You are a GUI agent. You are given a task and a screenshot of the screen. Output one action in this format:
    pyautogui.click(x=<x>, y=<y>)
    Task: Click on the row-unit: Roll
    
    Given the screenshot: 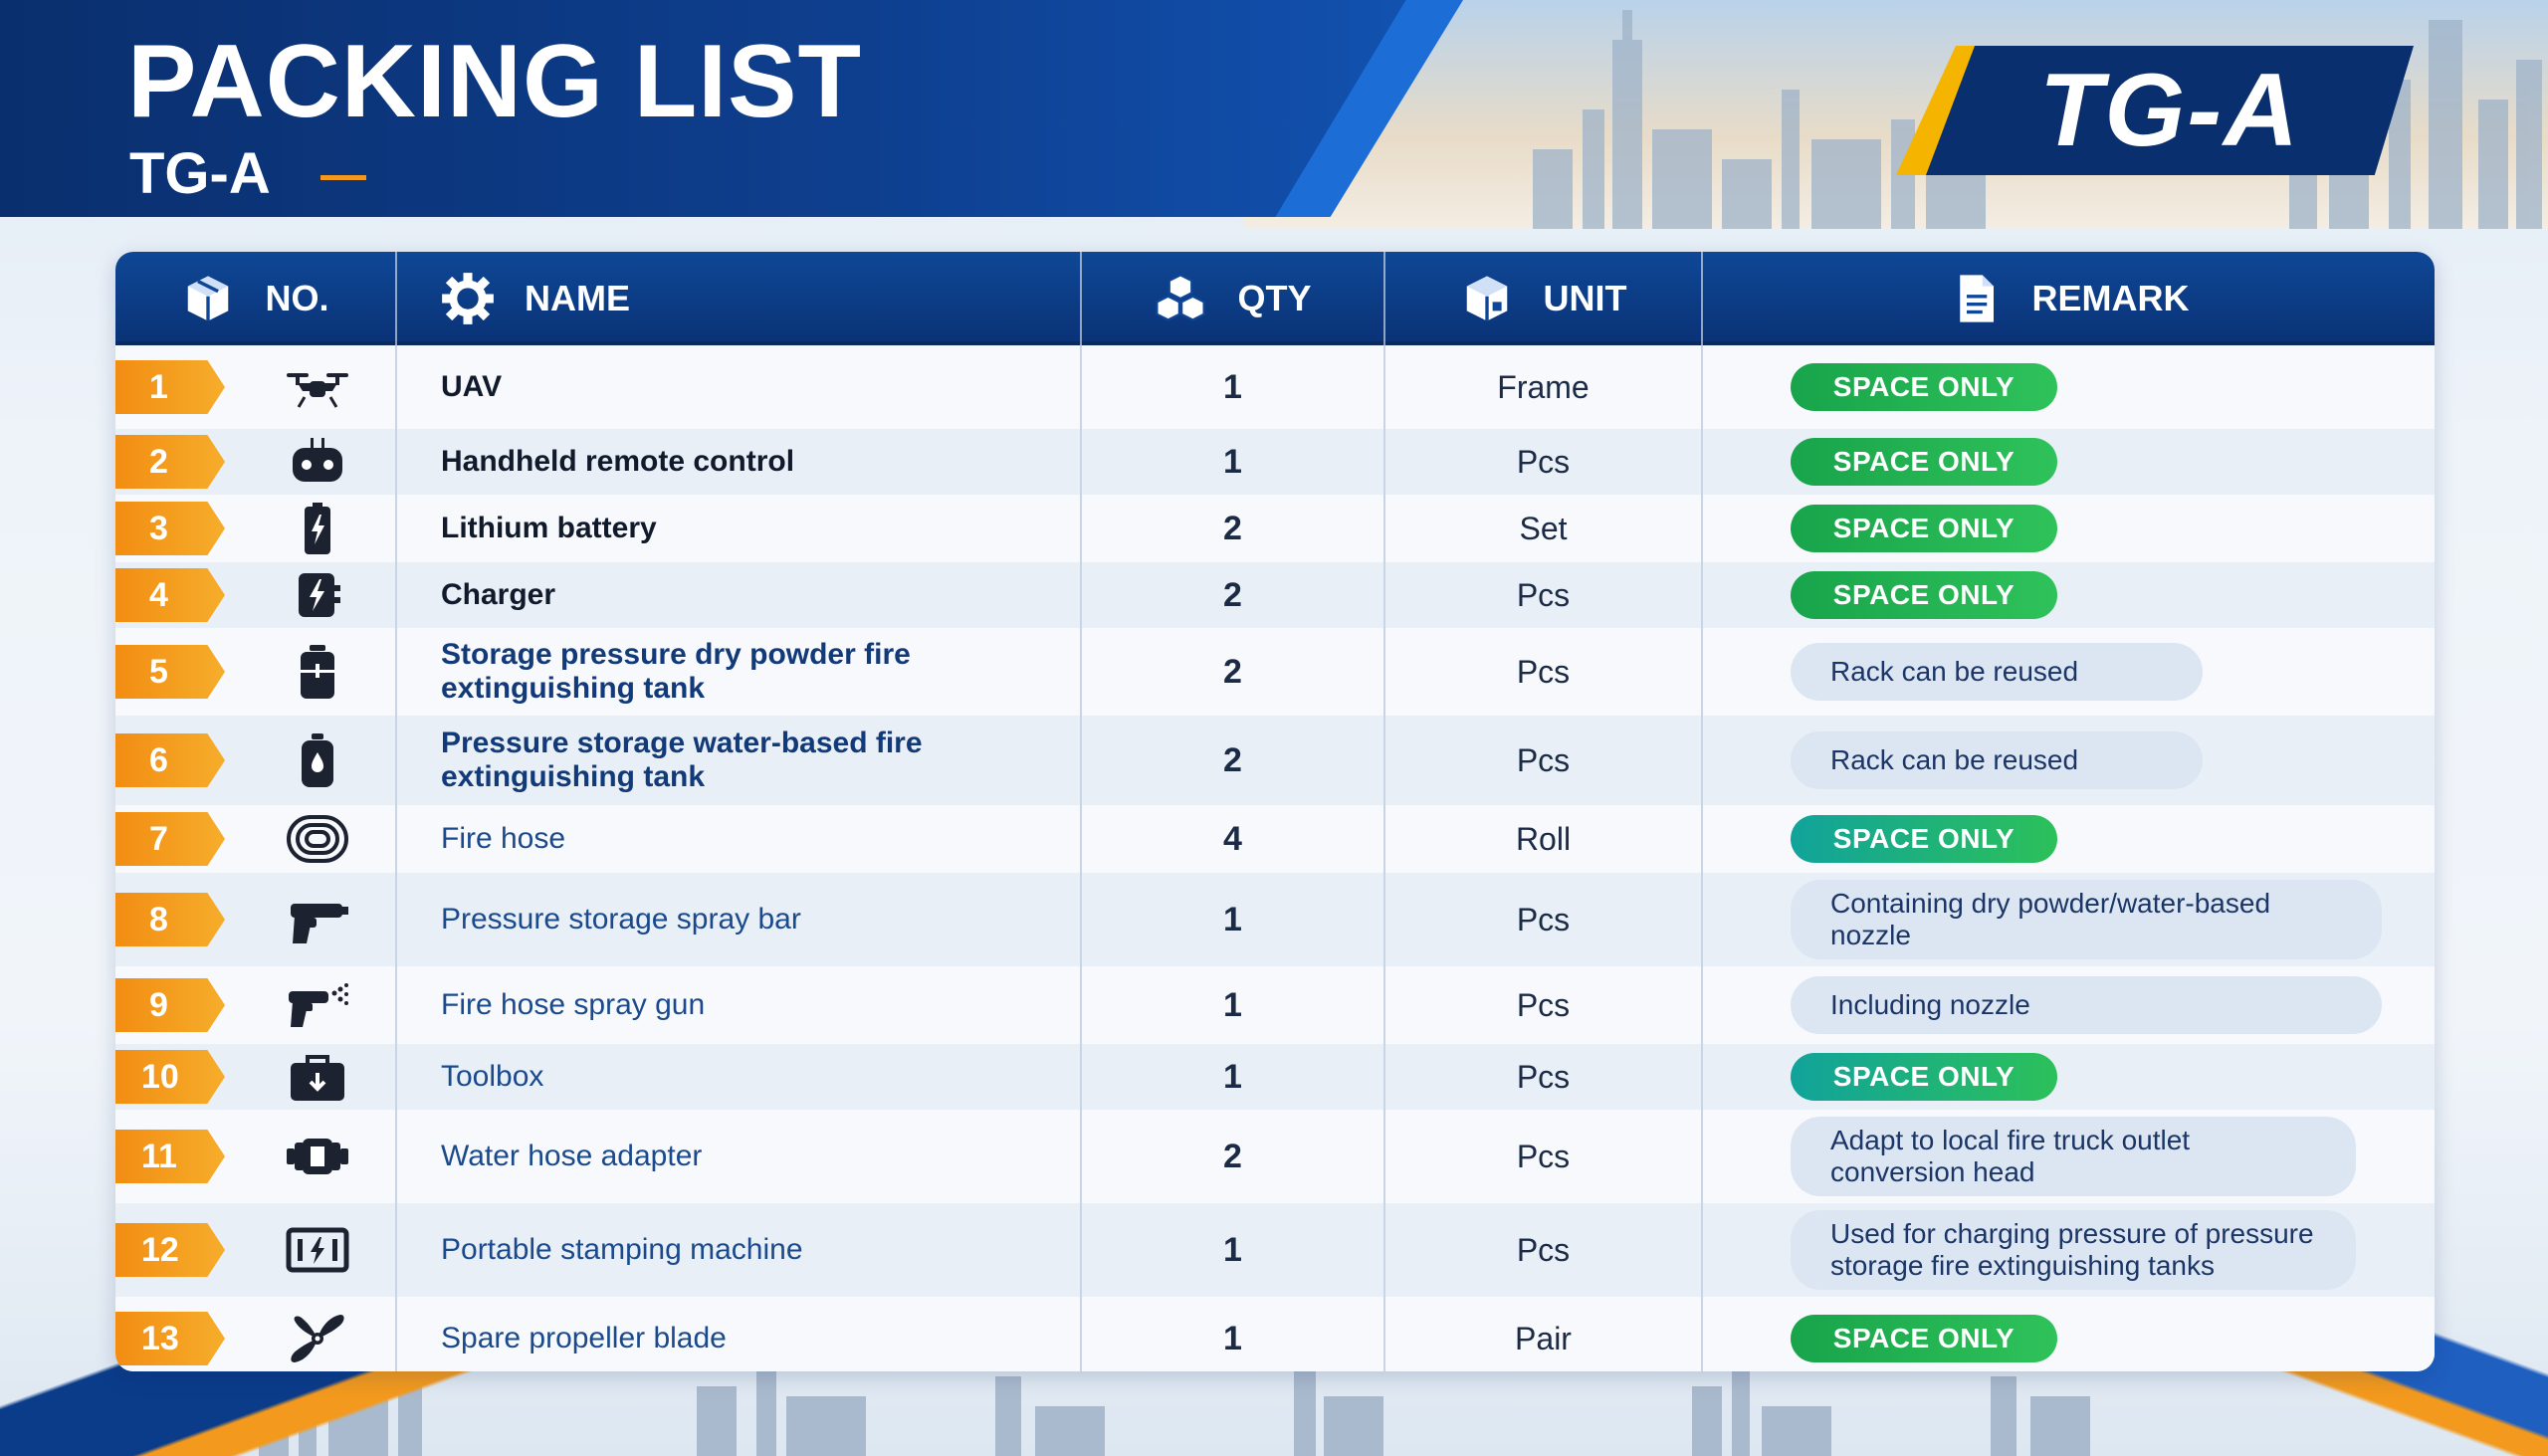 What is the action you would take?
    pyautogui.click(x=1544, y=839)
    